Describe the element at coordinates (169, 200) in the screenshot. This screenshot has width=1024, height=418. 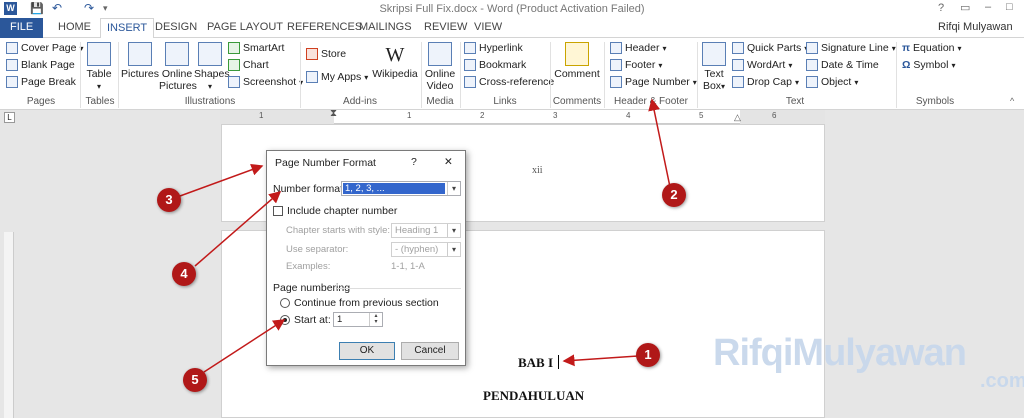
I see `step-marker-3: 3` at that location.